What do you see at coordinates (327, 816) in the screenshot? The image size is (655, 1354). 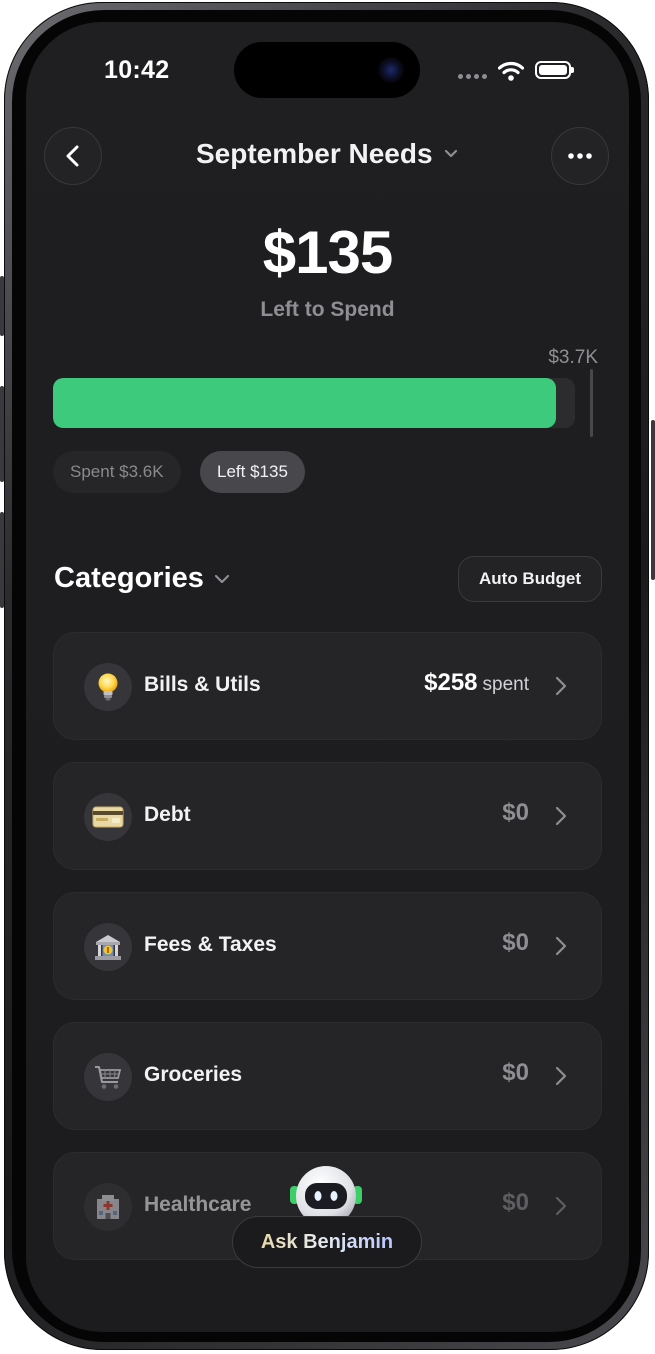 I see `category-card-debt: Debt $0` at bounding box center [327, 816].